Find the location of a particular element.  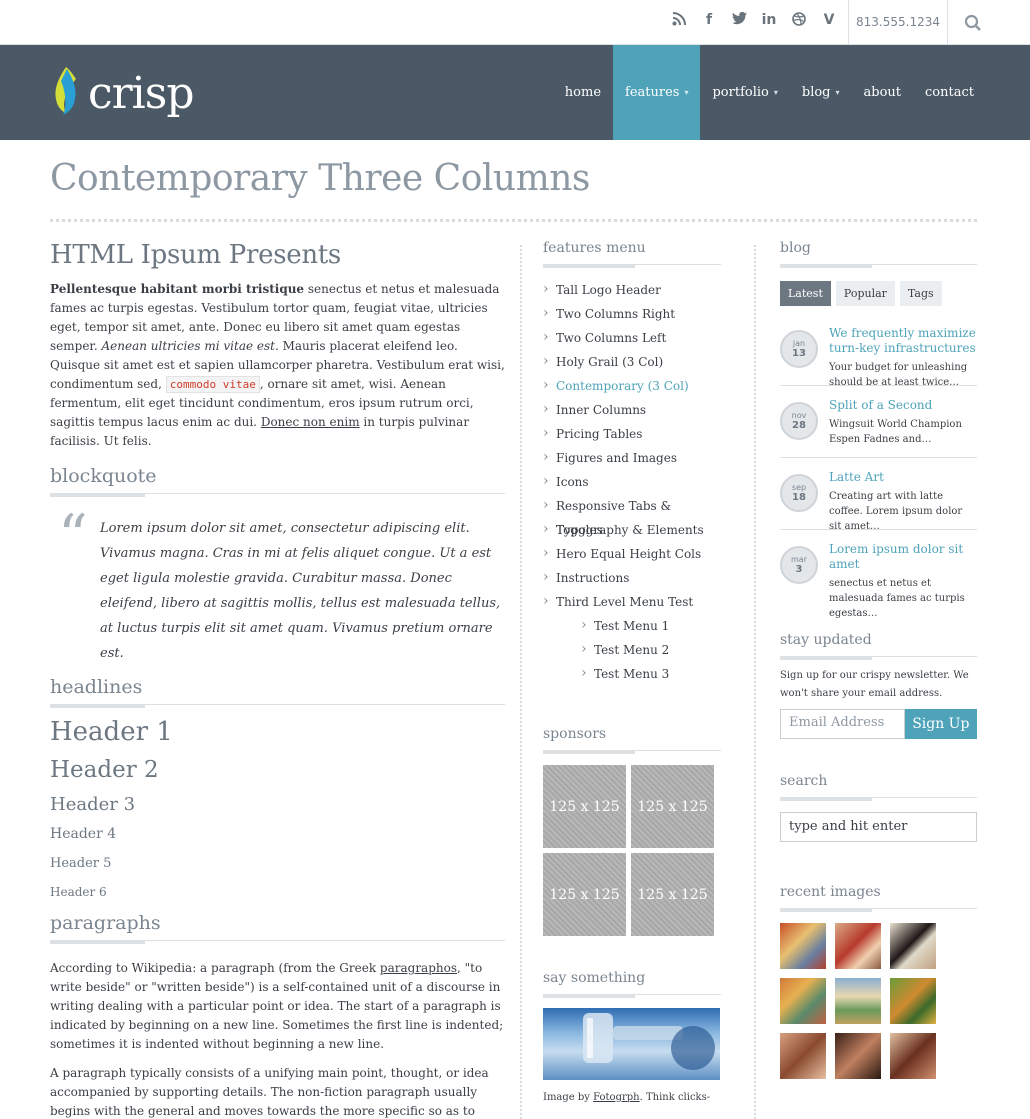

nav-label: blog is located at coordinates (816, 92).